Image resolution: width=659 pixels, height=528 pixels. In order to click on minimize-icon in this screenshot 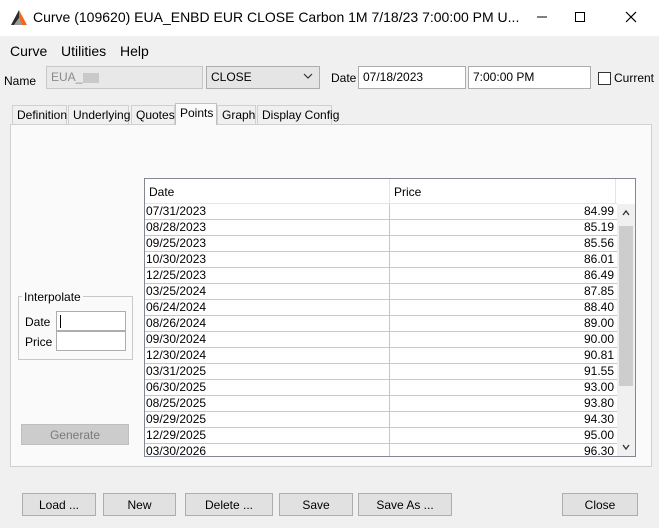, I will do `click(542, 17)`.